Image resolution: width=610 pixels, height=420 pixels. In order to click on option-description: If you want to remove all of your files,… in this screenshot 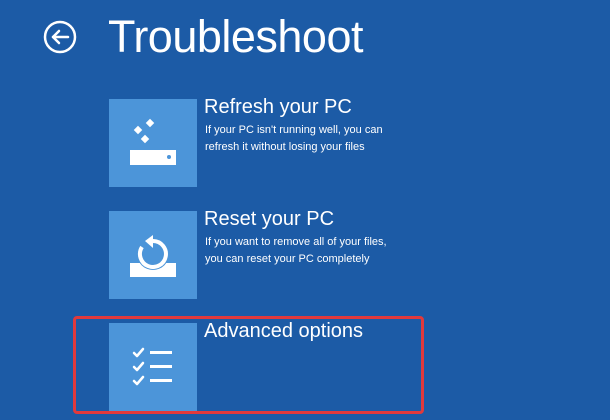, I will do `click(315, 251)`.